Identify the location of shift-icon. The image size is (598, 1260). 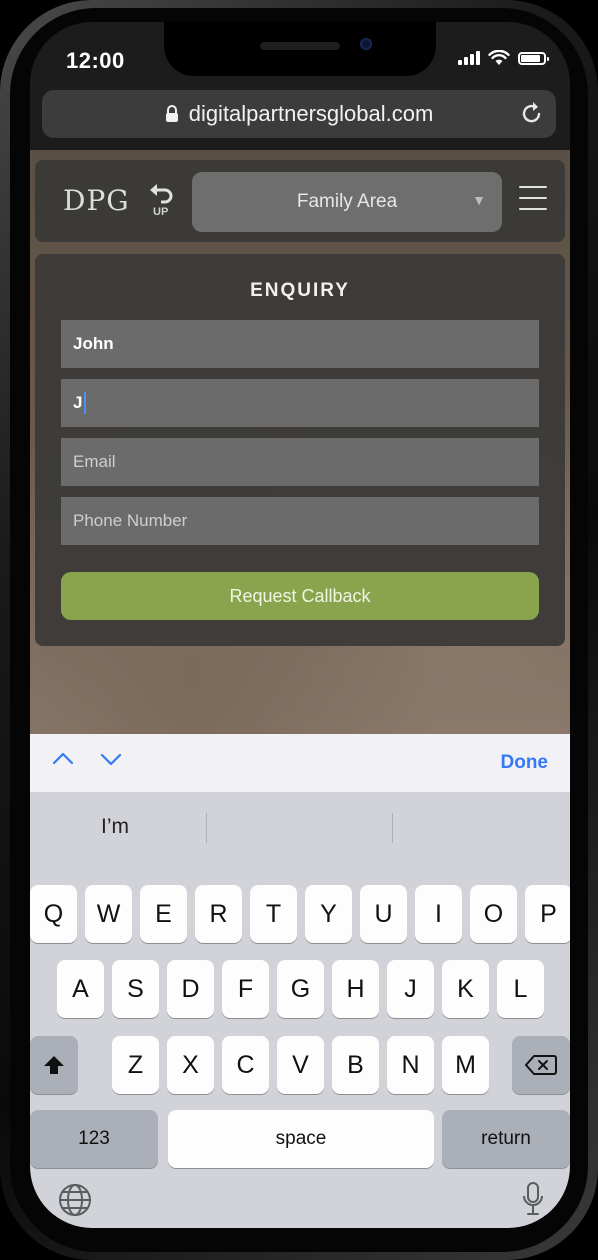
(54, 1065).